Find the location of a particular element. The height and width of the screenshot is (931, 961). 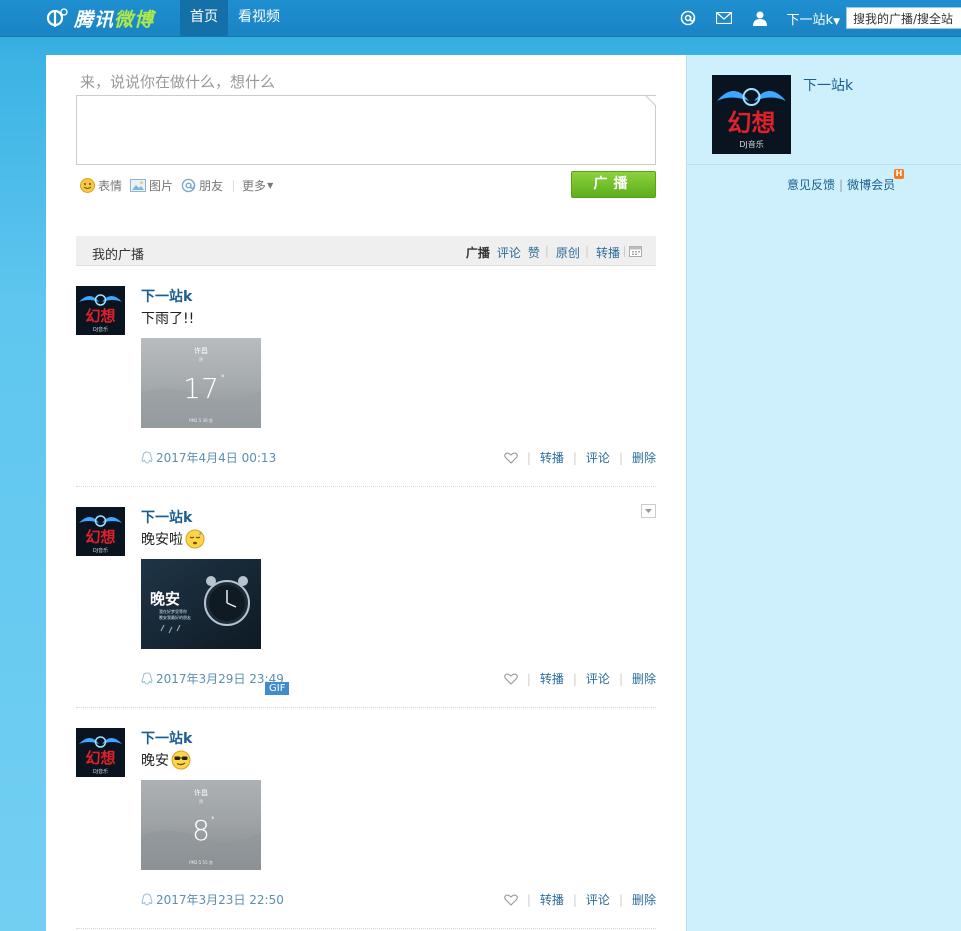

sidebar-divider is located at coordinates (824, 164).